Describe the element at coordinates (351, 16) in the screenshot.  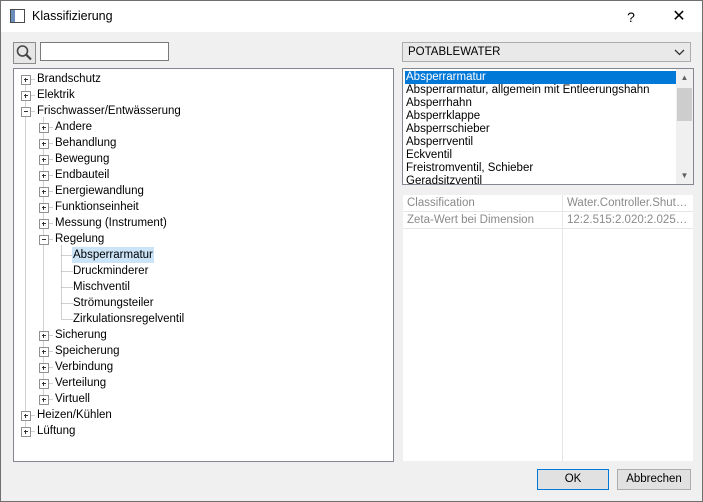
I see `title-bar: Klassifizierung ? ✕` at that location.